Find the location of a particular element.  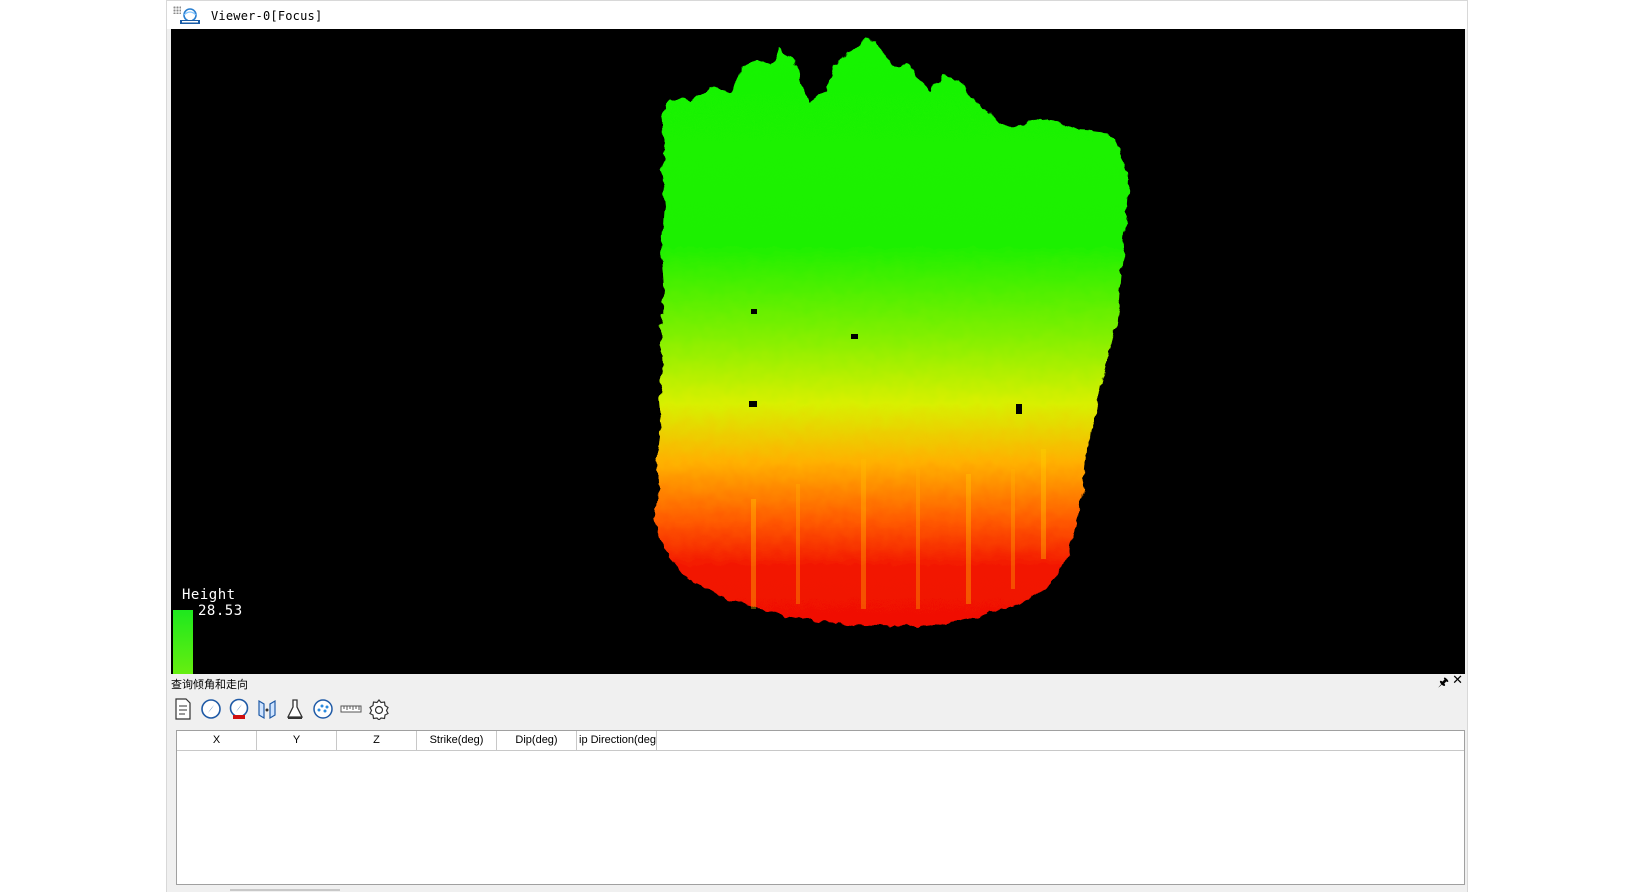

column-z: Z is located at coordinates (377, 740).